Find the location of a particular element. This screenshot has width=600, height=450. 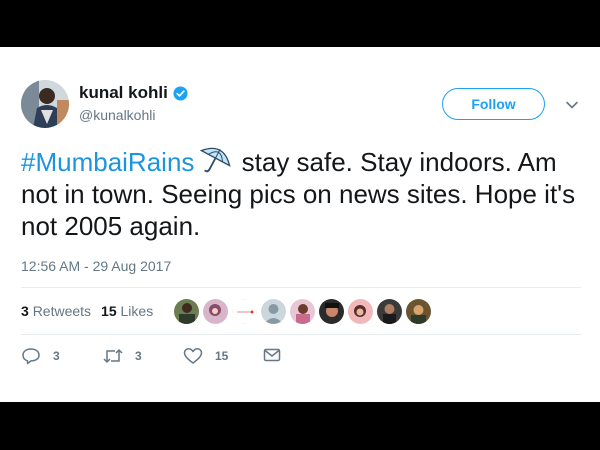

divider-top is located at coordinates (301, 287).